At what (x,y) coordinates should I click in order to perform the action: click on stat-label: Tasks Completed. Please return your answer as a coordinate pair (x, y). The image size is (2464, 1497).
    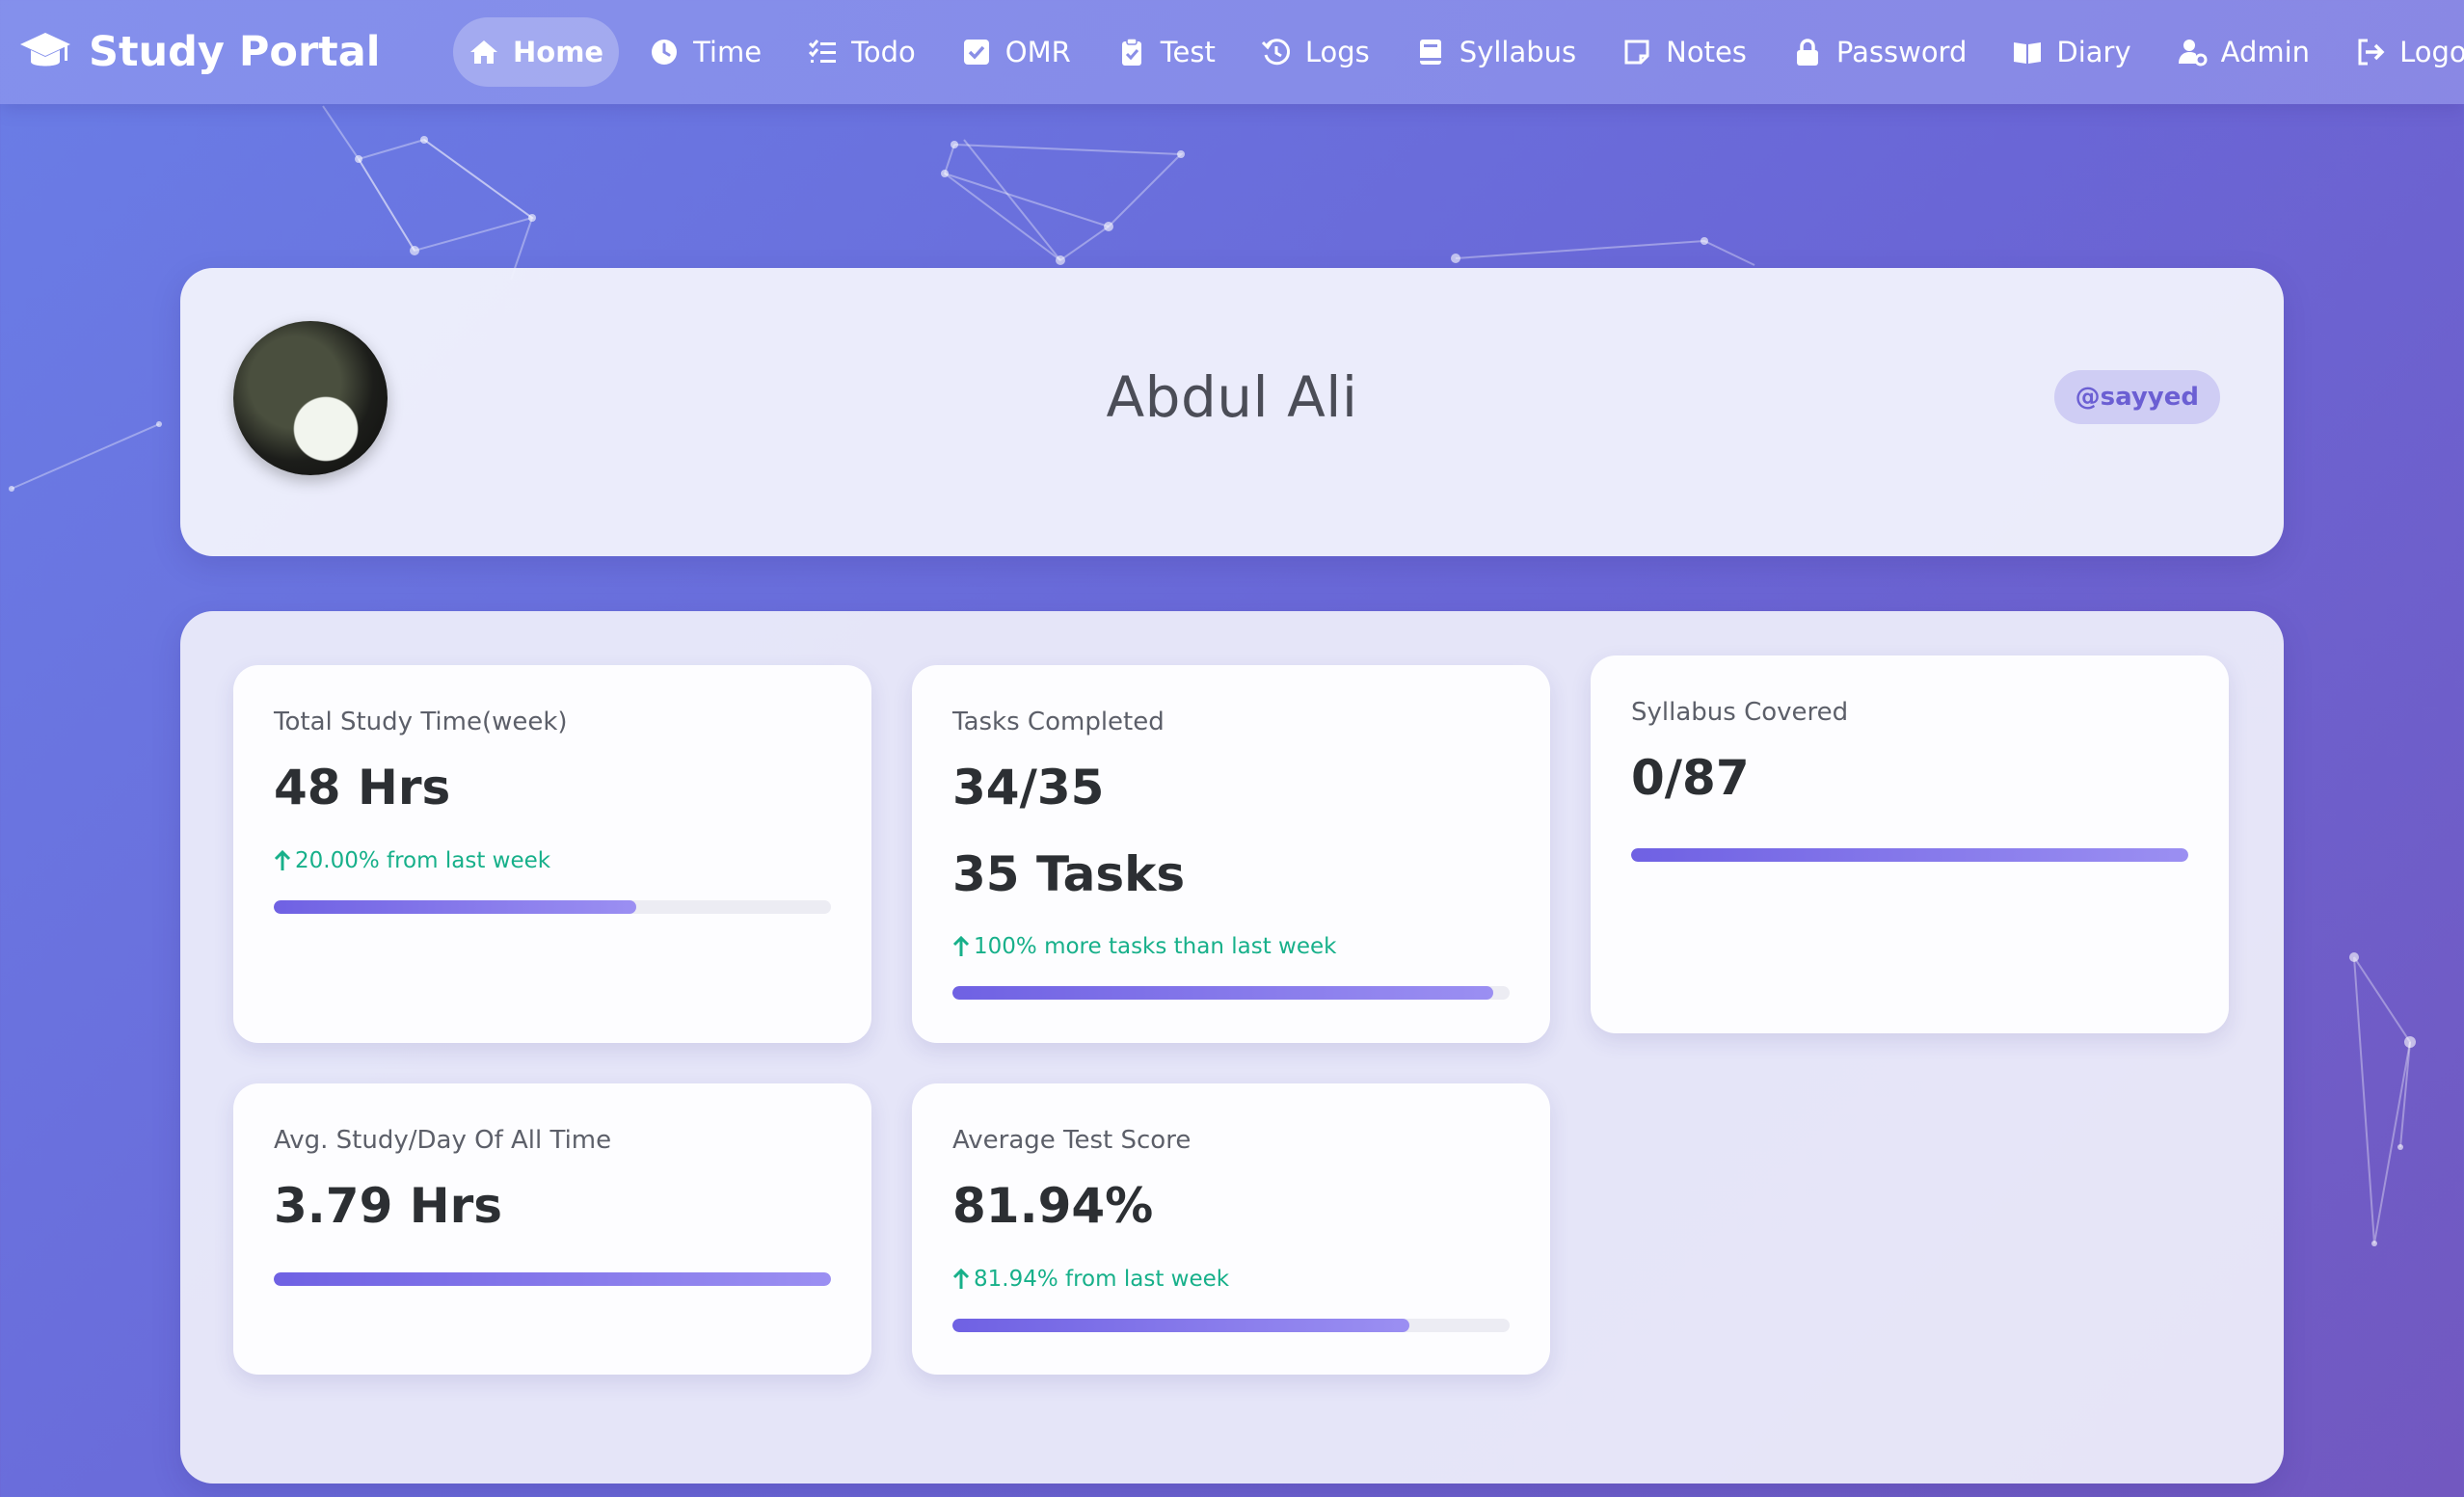
    Looking at the image, I should click on (1058, 722).